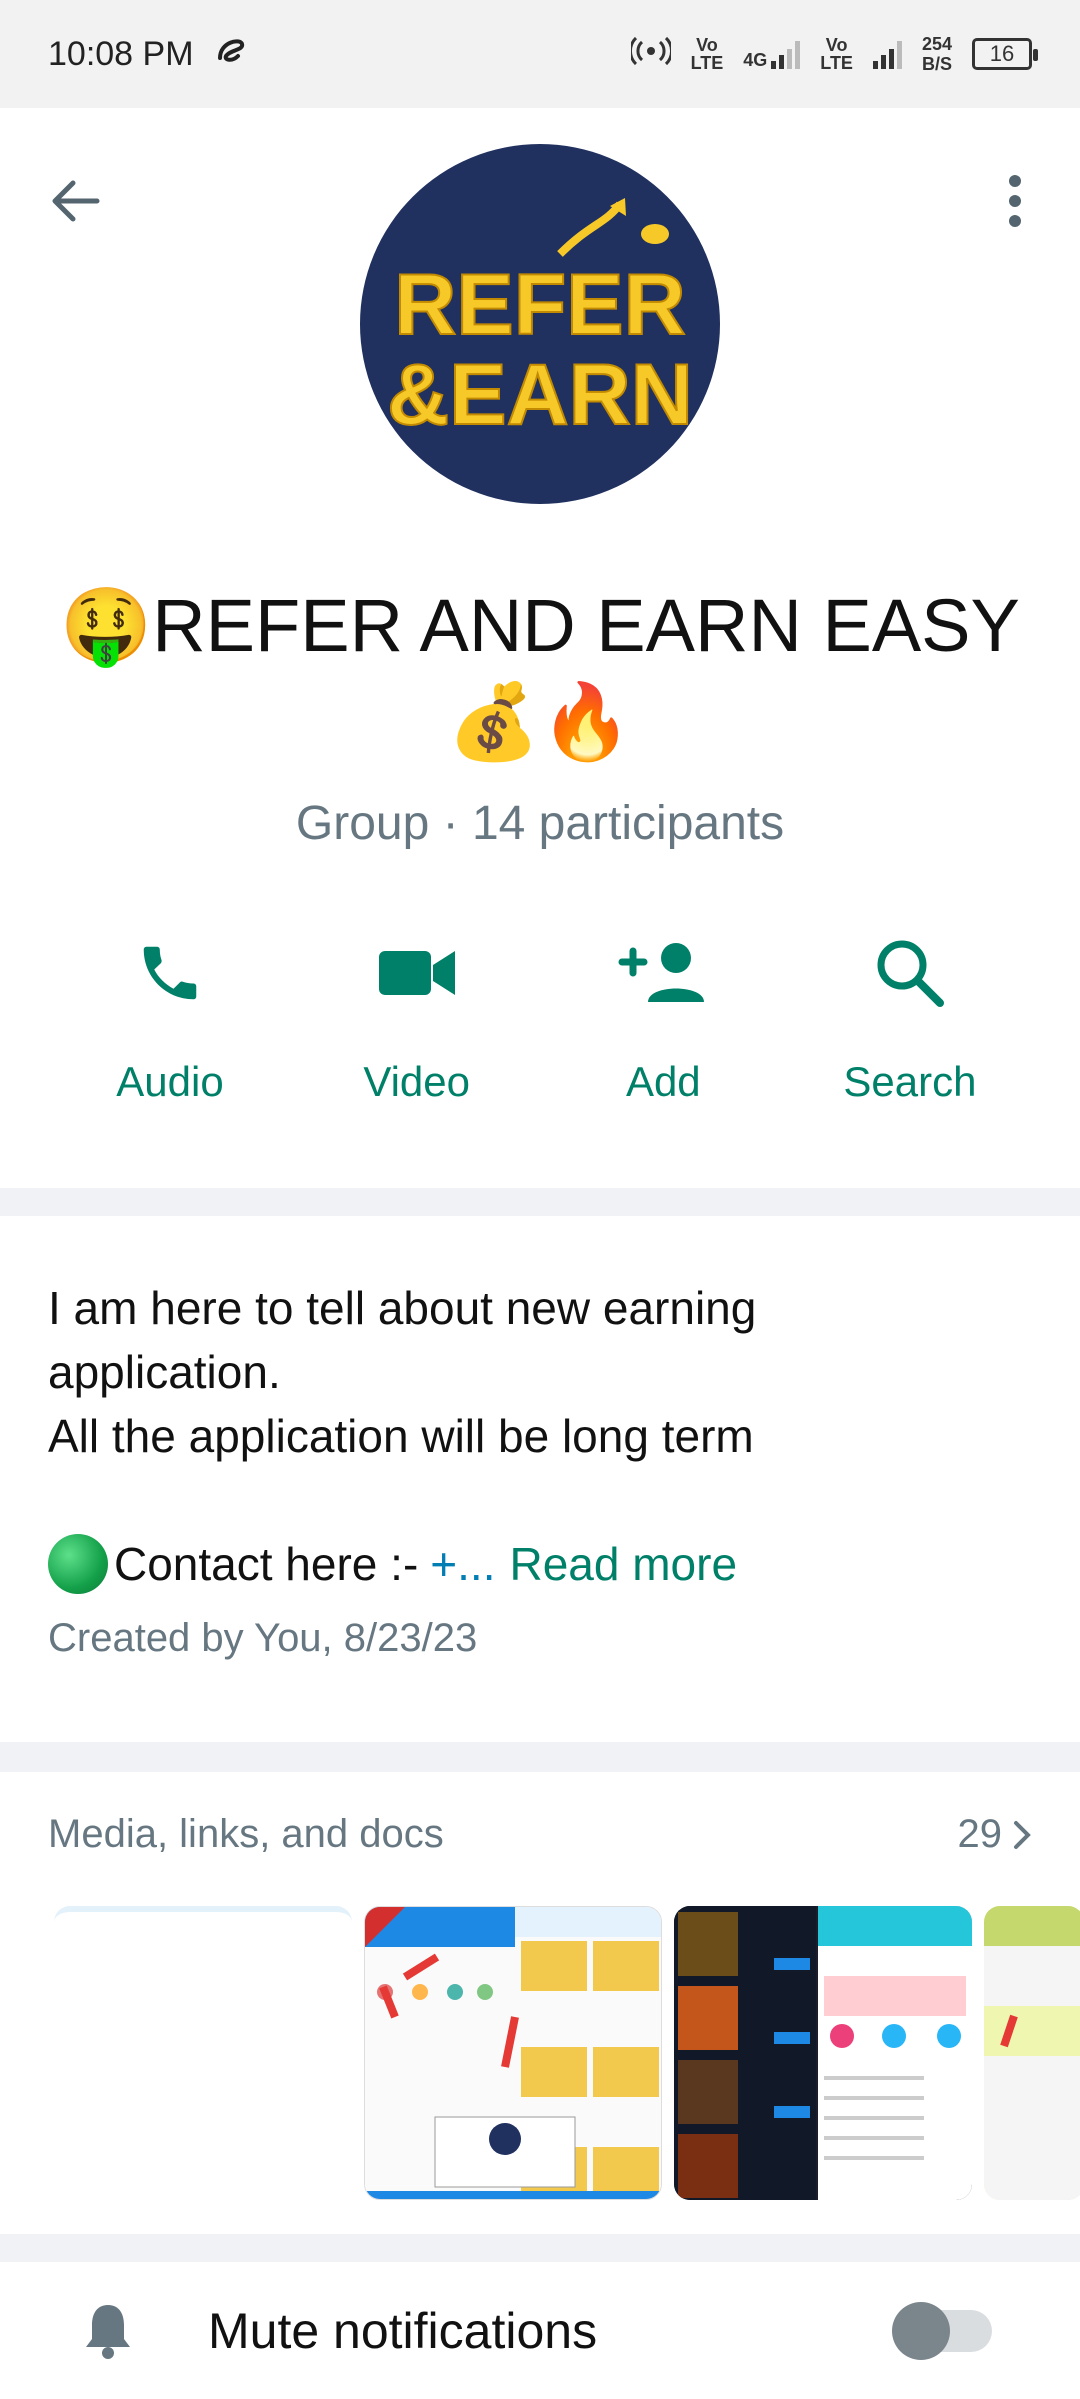  I want to click on status-left: 10:08 PM, so click(148, 54).